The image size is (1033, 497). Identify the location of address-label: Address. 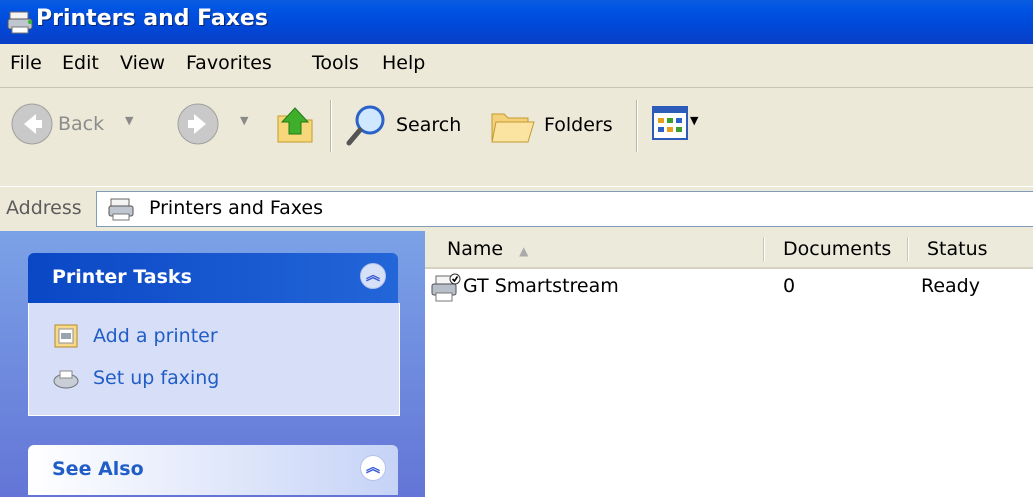
(44, 208).